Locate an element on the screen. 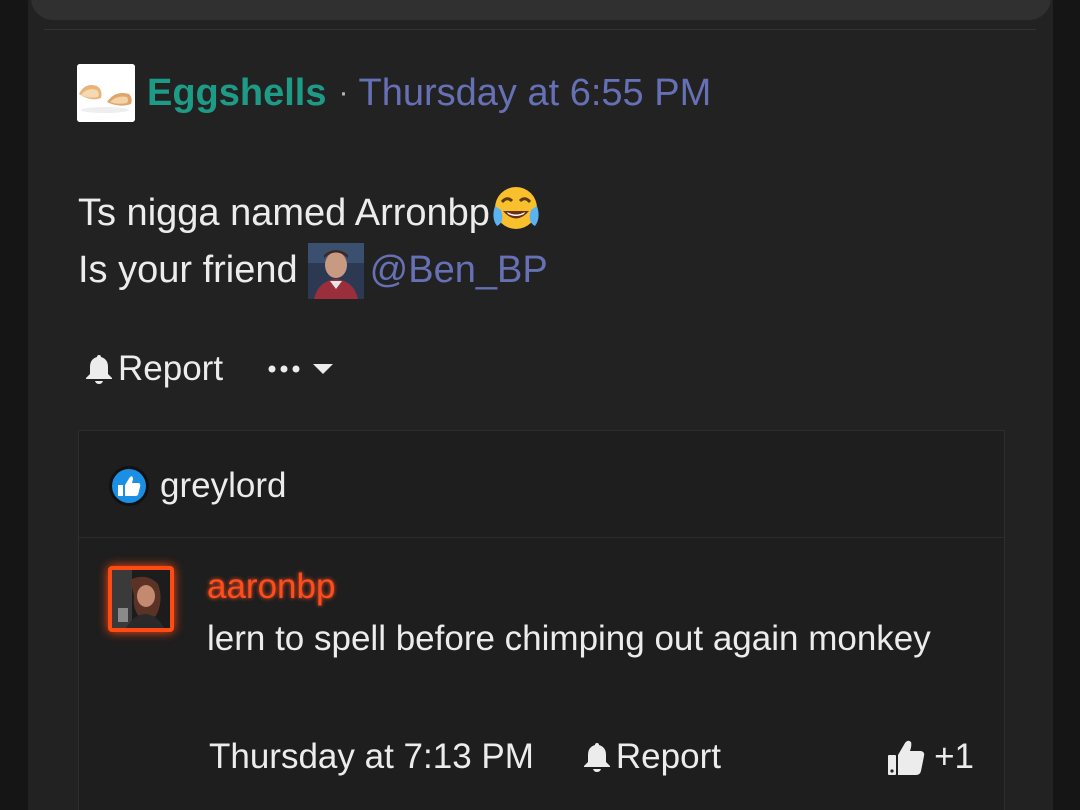 Image resolution: width=1080 pixels, height=810 pixels. face-with-tears-of-joy-icon is located at coordinates (516, 207).